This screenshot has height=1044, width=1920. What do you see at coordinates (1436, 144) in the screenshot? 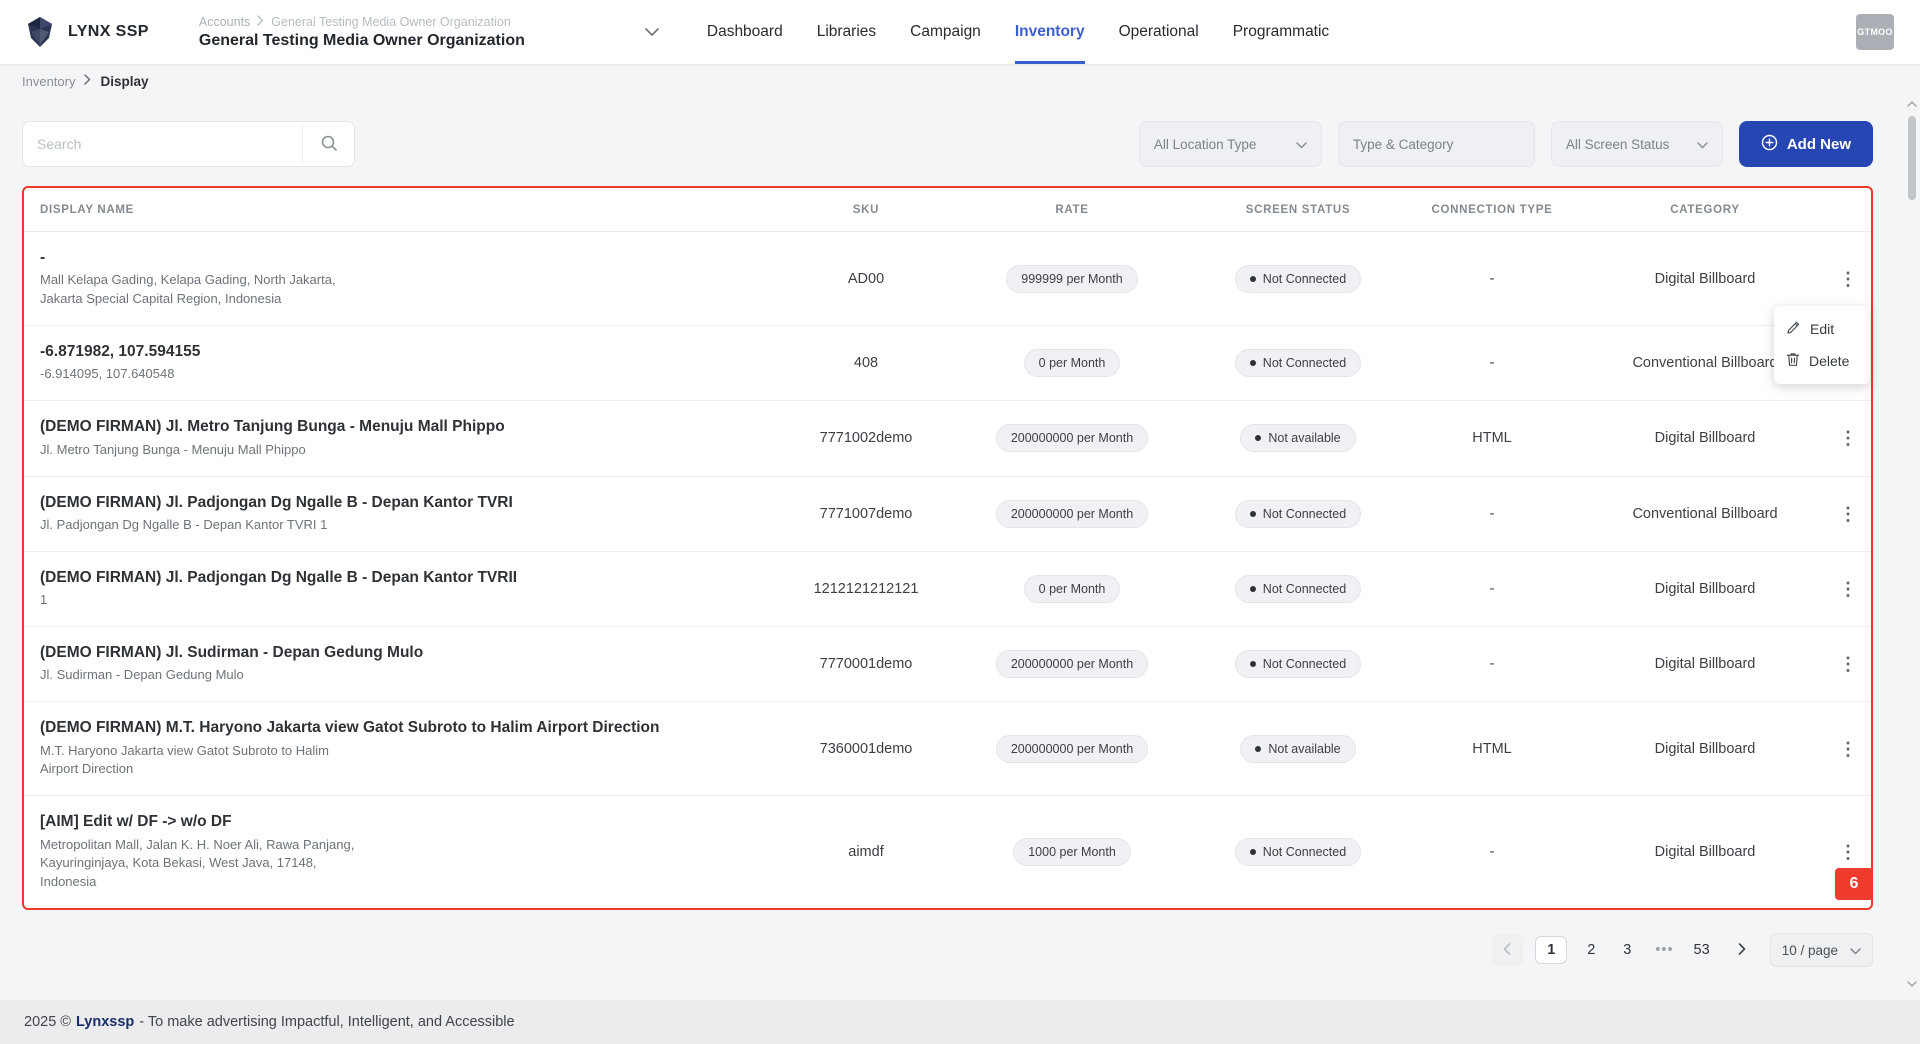
I see `filter-type-category: Type & Category` at bounding box center [1436, 144].